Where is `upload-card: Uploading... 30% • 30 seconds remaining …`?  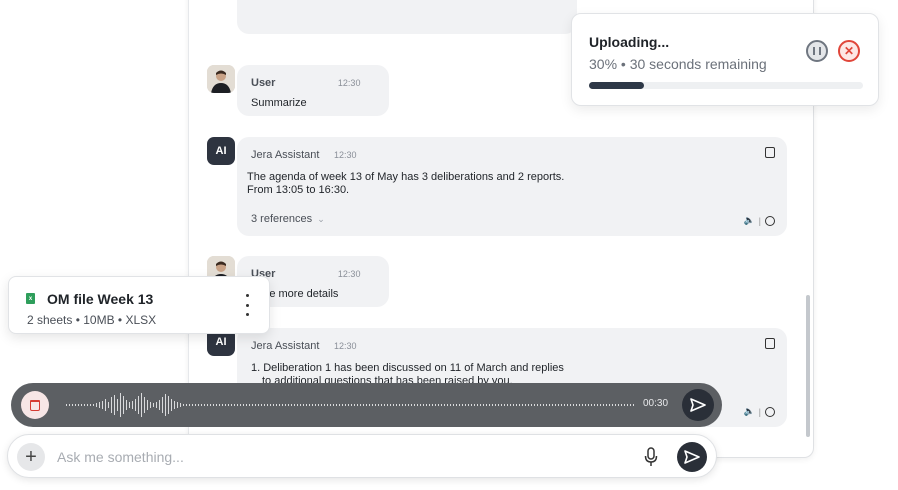 upload-card: Uploading... 30% • 30 seconds remaining … is located at coordinates (725, 59).